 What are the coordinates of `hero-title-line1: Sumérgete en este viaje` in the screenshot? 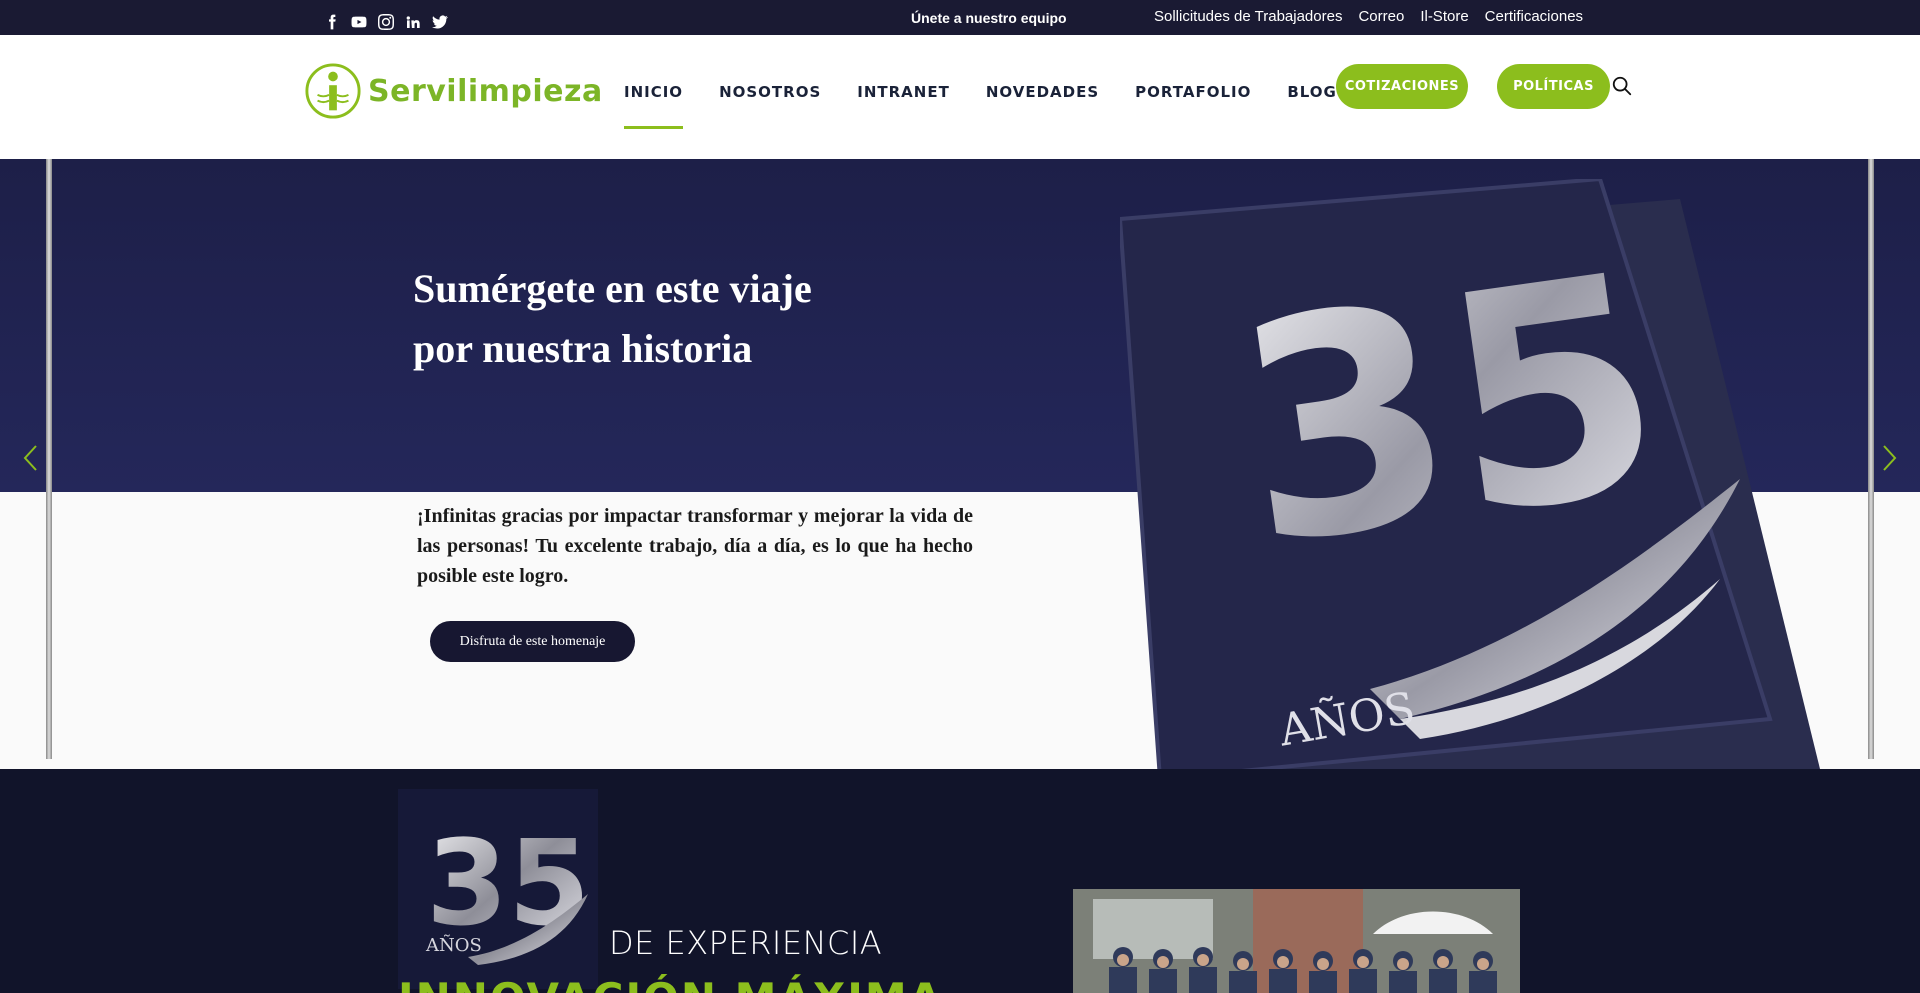 It's located at (612, 288).